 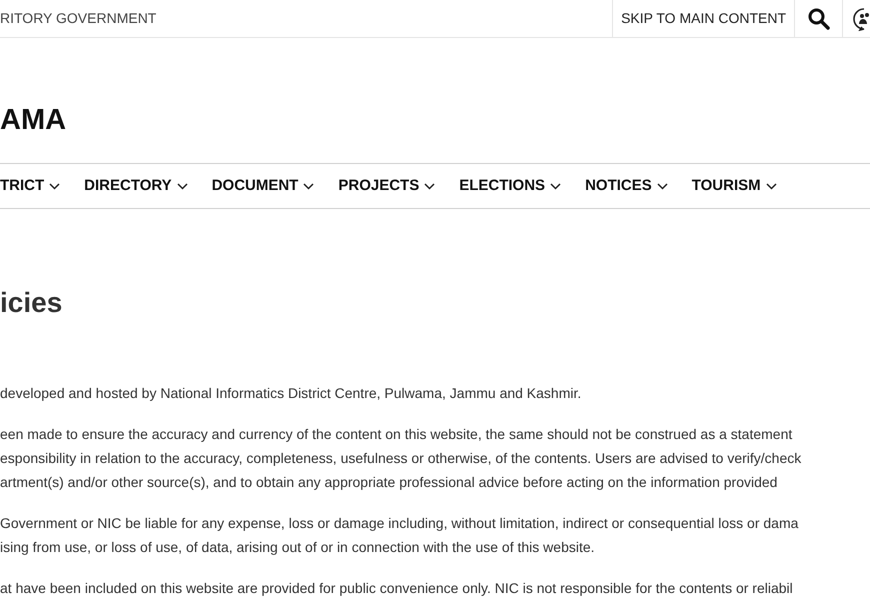 I want to click on paragraph-line: esponsibility in relation to the accuracy, completeness, usefulness or otherwise, of the contents. Users are advised to verify/check, so click(x=401, y=458).